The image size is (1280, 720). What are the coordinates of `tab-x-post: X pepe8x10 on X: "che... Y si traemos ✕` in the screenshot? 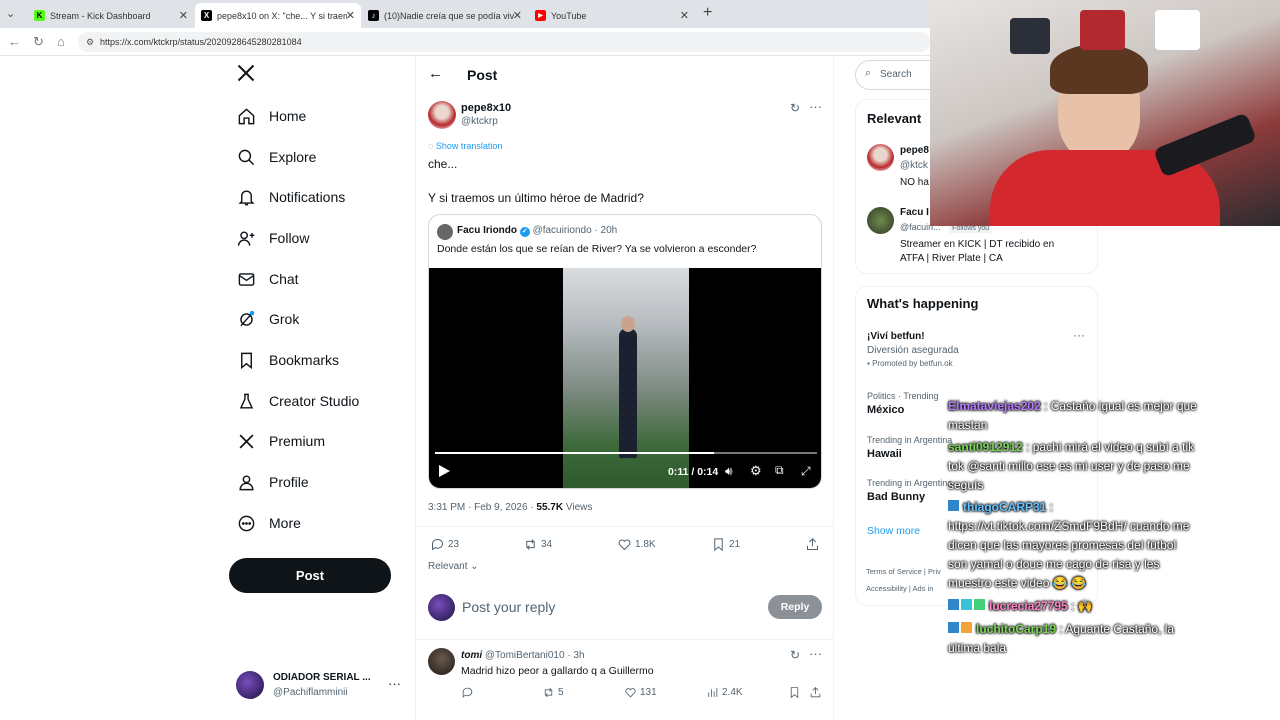 It's located at (278, 15).